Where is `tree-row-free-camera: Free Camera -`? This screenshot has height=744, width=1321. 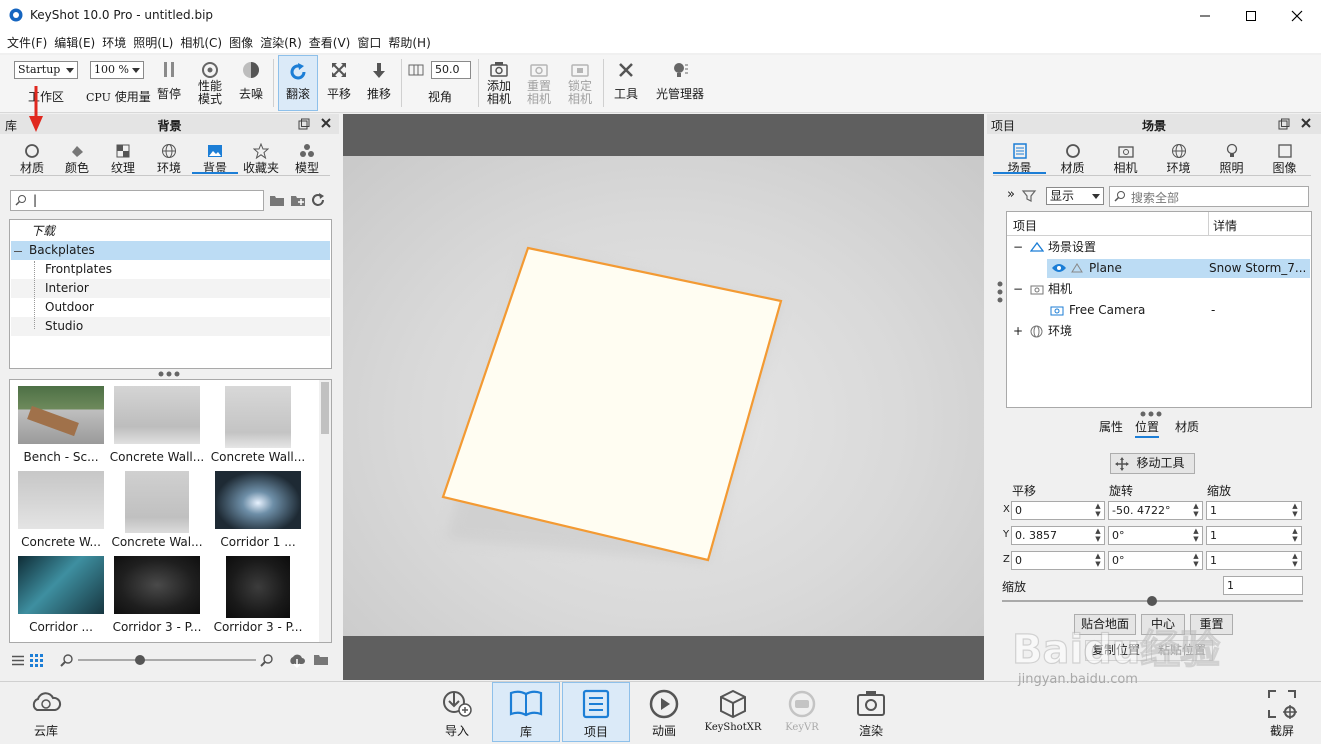 tree-row-free-camera: Free Camera - is located at coordinates (1159, 310).